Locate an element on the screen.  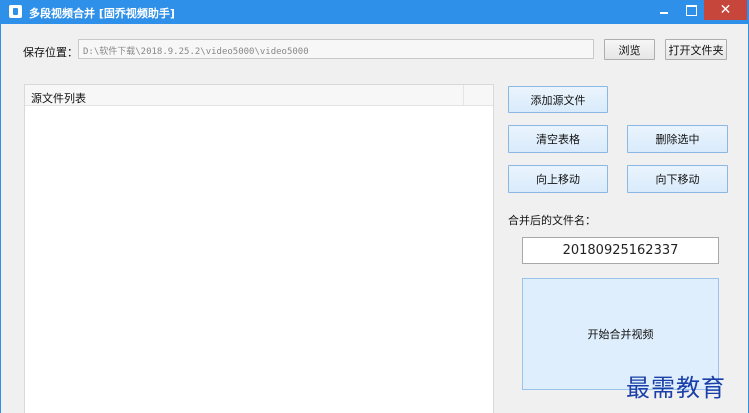
close-icon: ✕ is located at coordinates (725, 10).